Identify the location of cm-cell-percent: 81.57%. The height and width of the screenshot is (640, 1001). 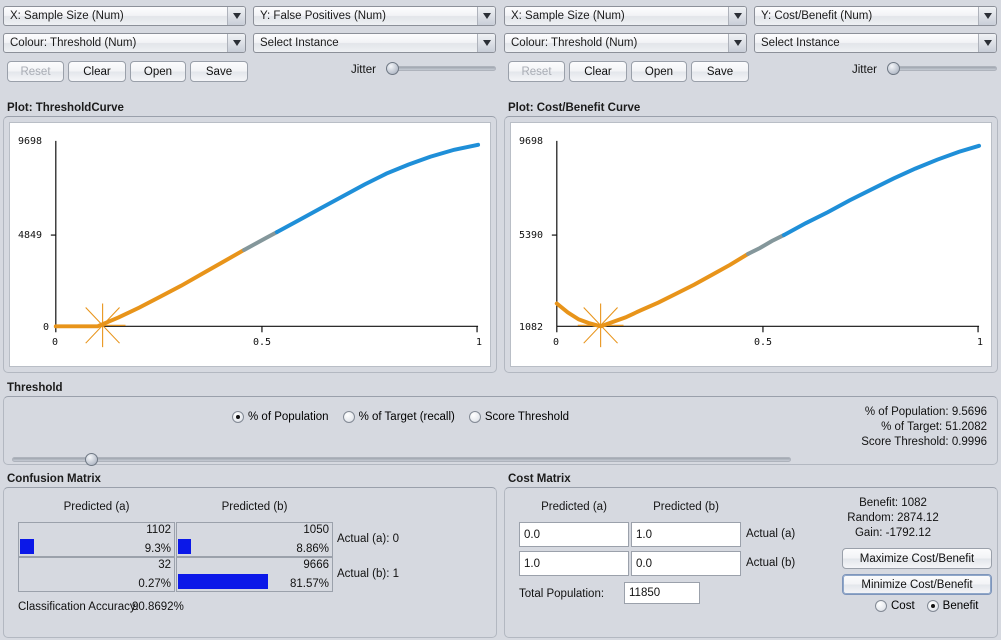
(309, 584).